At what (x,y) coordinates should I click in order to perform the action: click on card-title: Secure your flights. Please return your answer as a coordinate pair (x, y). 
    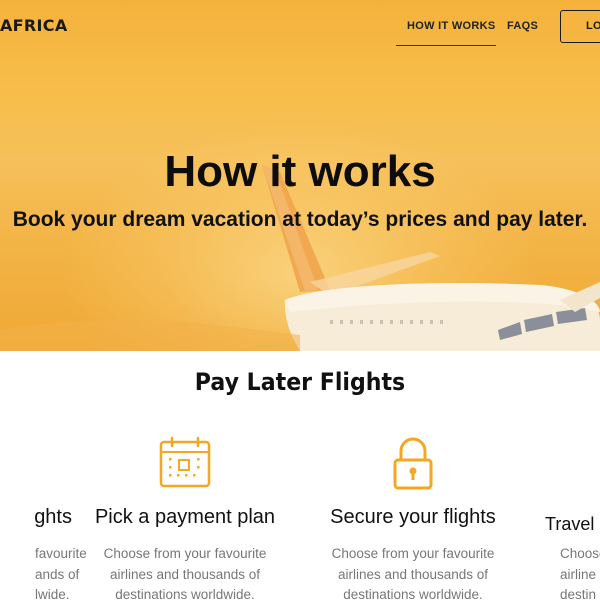
    Looking at the image, I should click on (413, 517).